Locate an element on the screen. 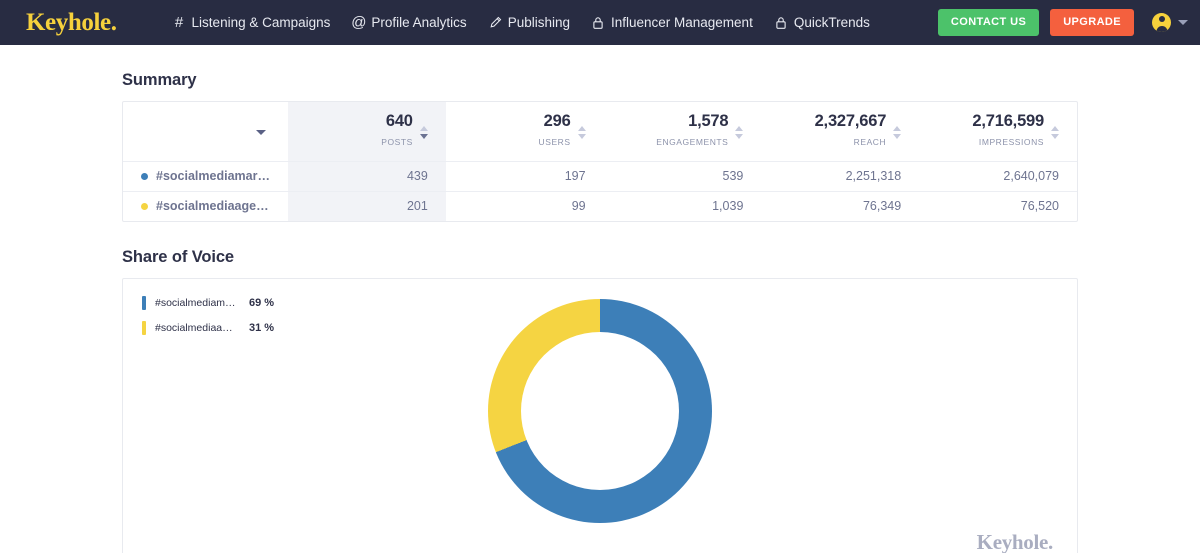  column-total-value: 640 is located at coordinates (399, 121).